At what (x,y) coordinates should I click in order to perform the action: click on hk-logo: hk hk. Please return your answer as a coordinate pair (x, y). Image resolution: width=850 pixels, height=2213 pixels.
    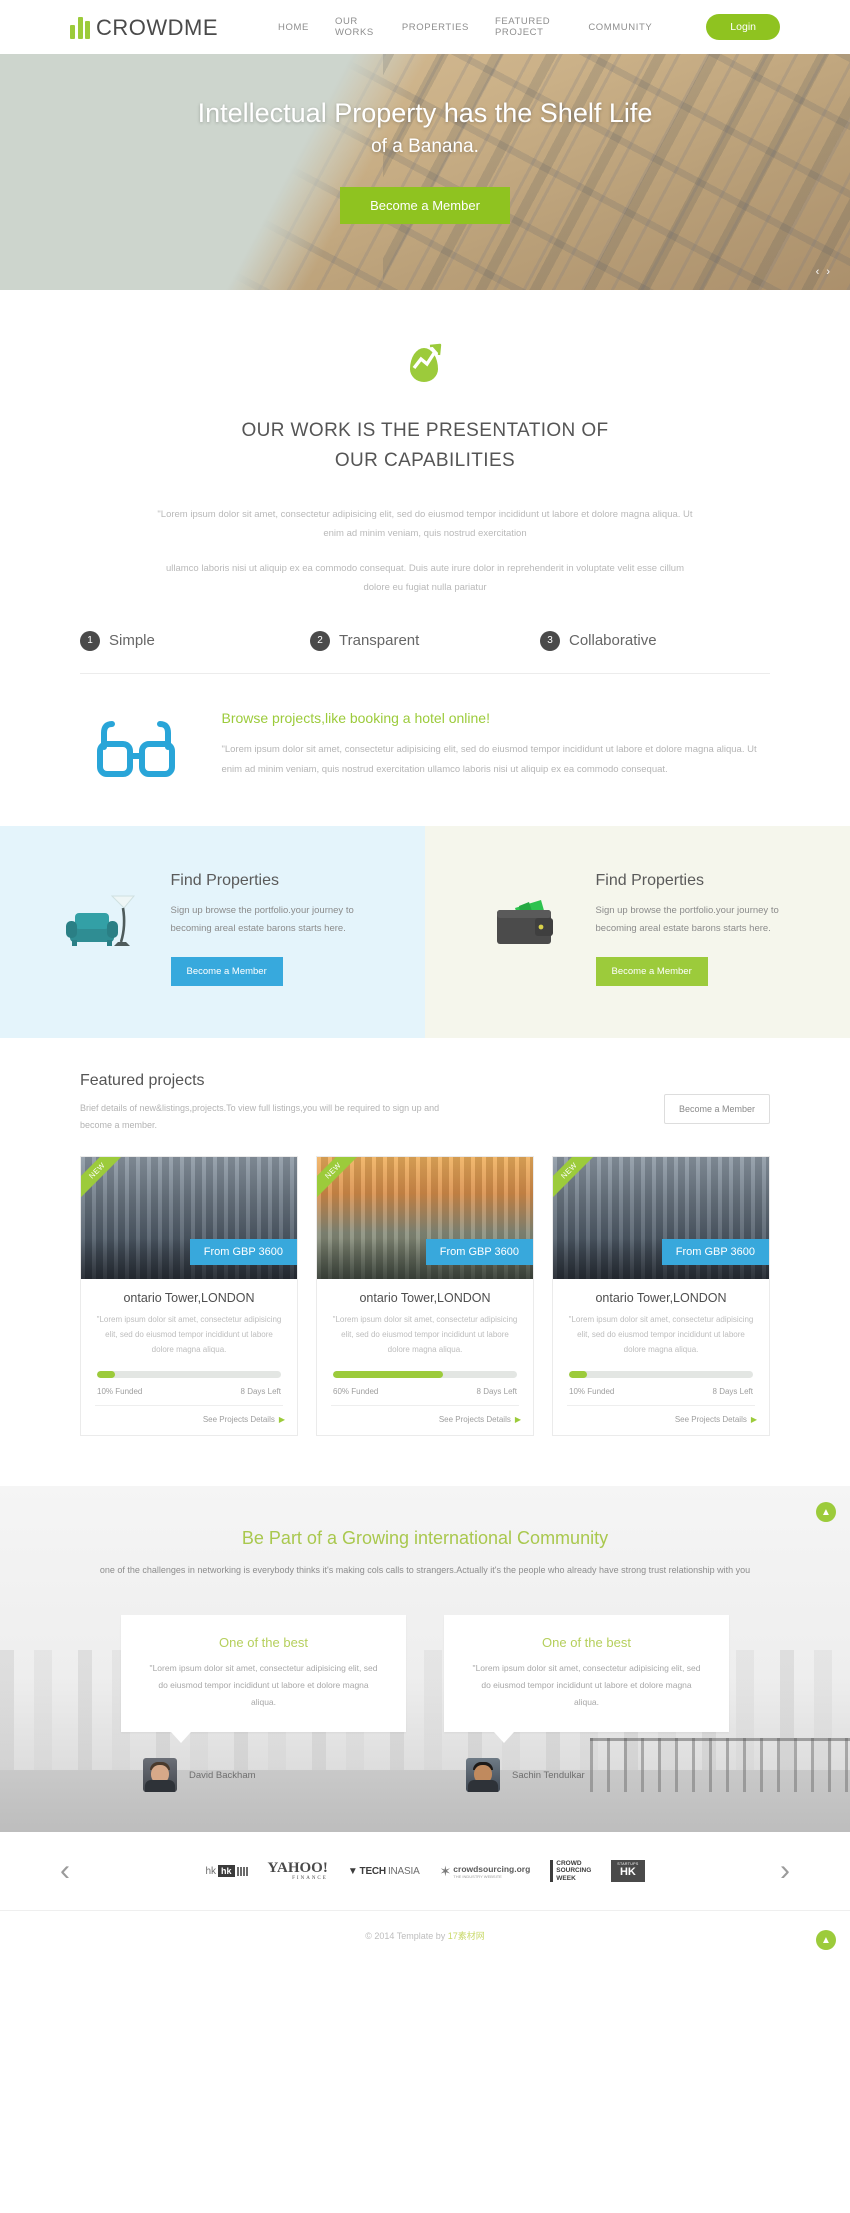
    Looking at the image, I should click on (226, 1871).